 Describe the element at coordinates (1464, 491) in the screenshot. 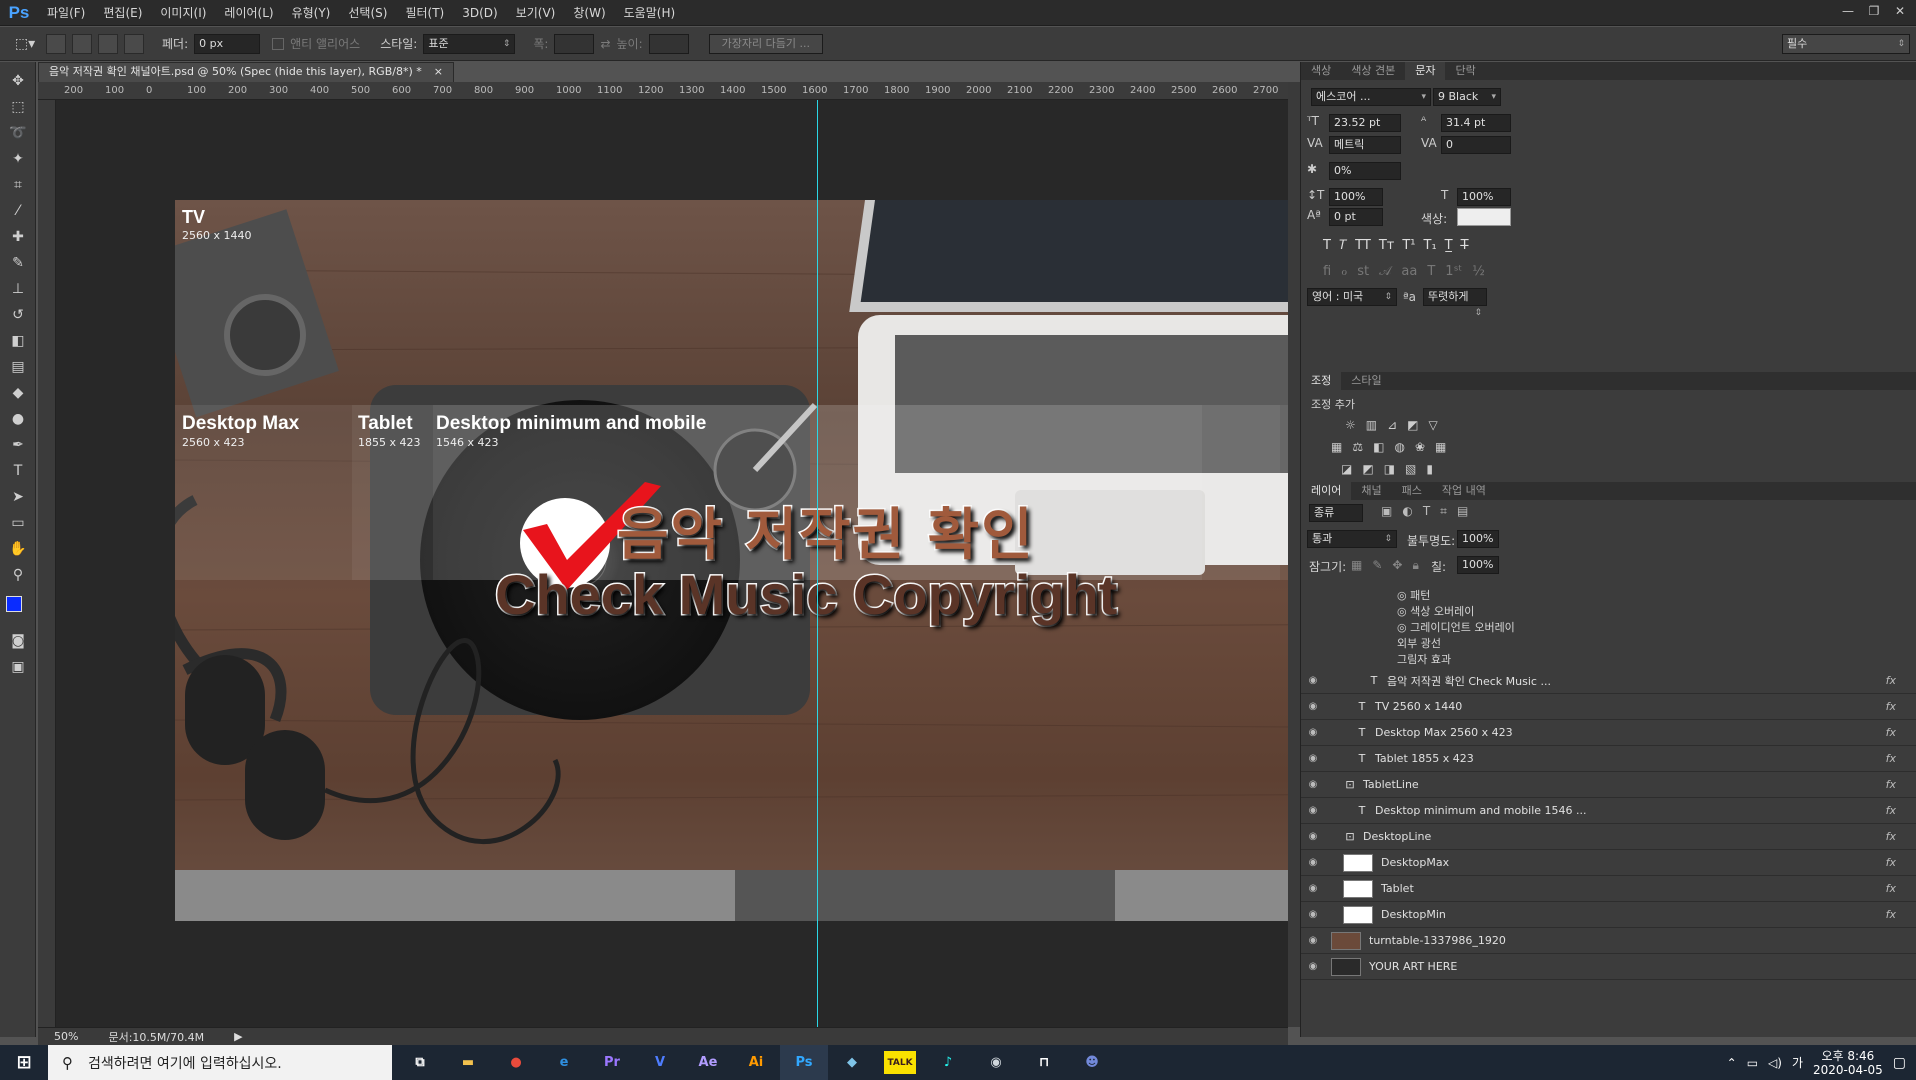

I see `panel-tab: 작업 내역` at that location.